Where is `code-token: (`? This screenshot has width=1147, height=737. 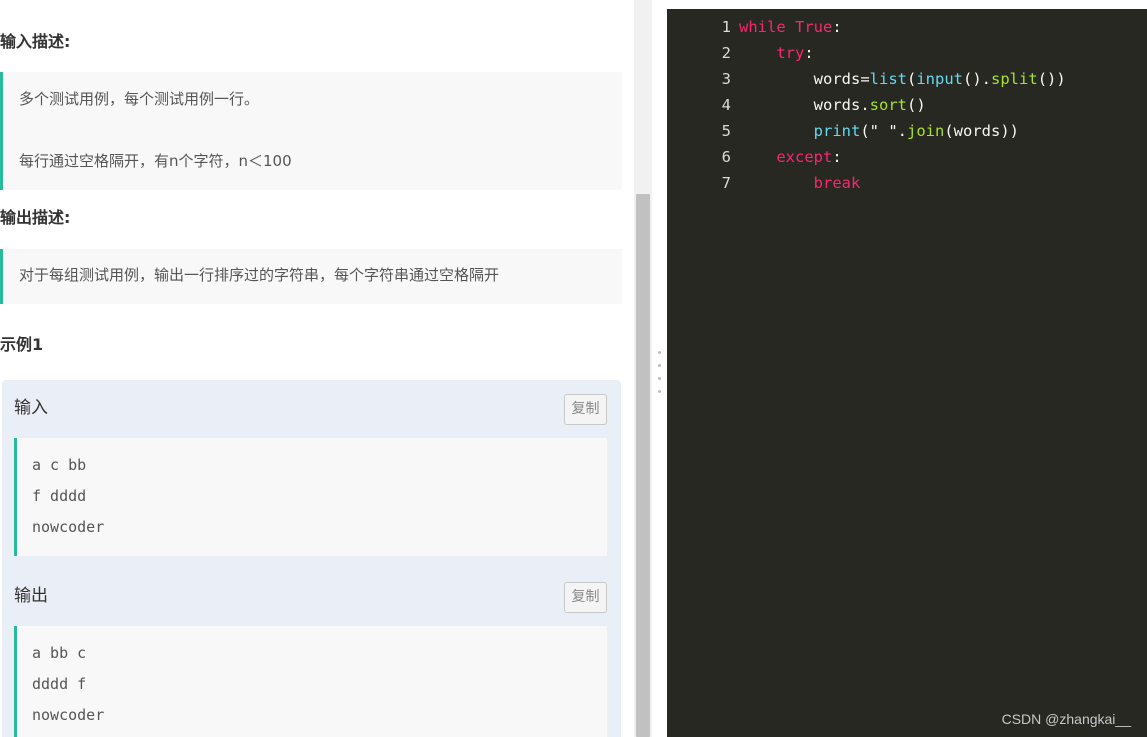
code-token: ( is located at coordinates (912, 79).